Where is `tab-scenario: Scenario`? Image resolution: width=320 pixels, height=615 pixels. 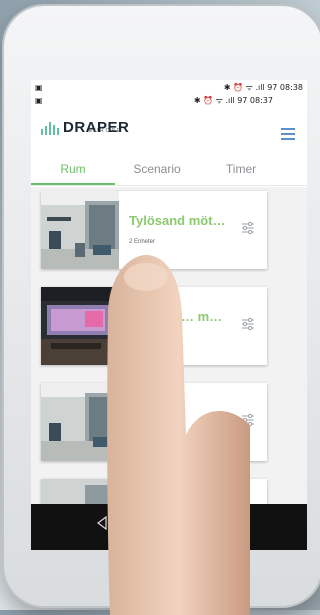
tab-scenario: Scenario is located at coordinates (157, 172).